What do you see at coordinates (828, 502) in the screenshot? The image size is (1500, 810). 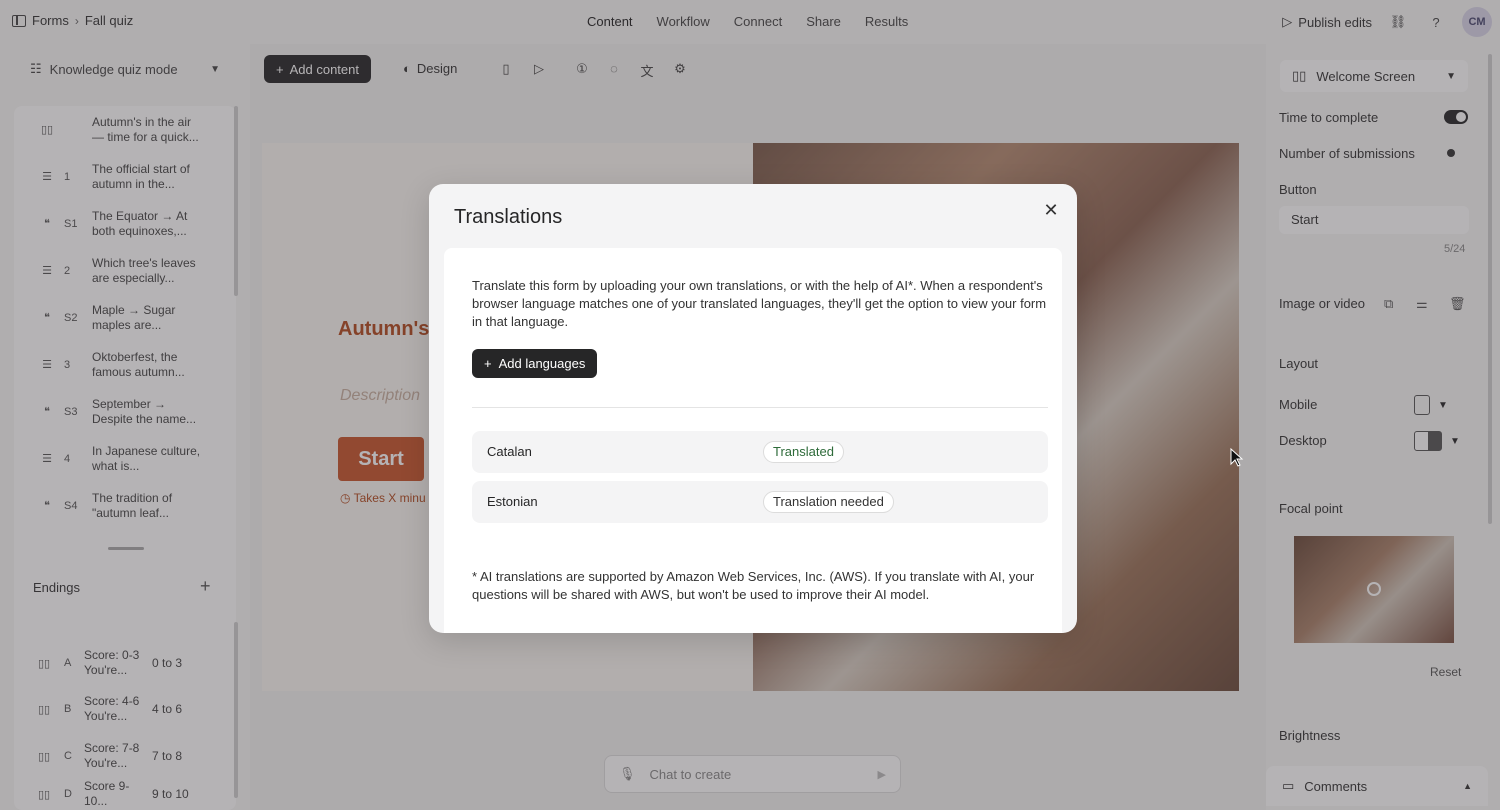 I see `status-badge: Translation needed` at bounding box center [828, 502].